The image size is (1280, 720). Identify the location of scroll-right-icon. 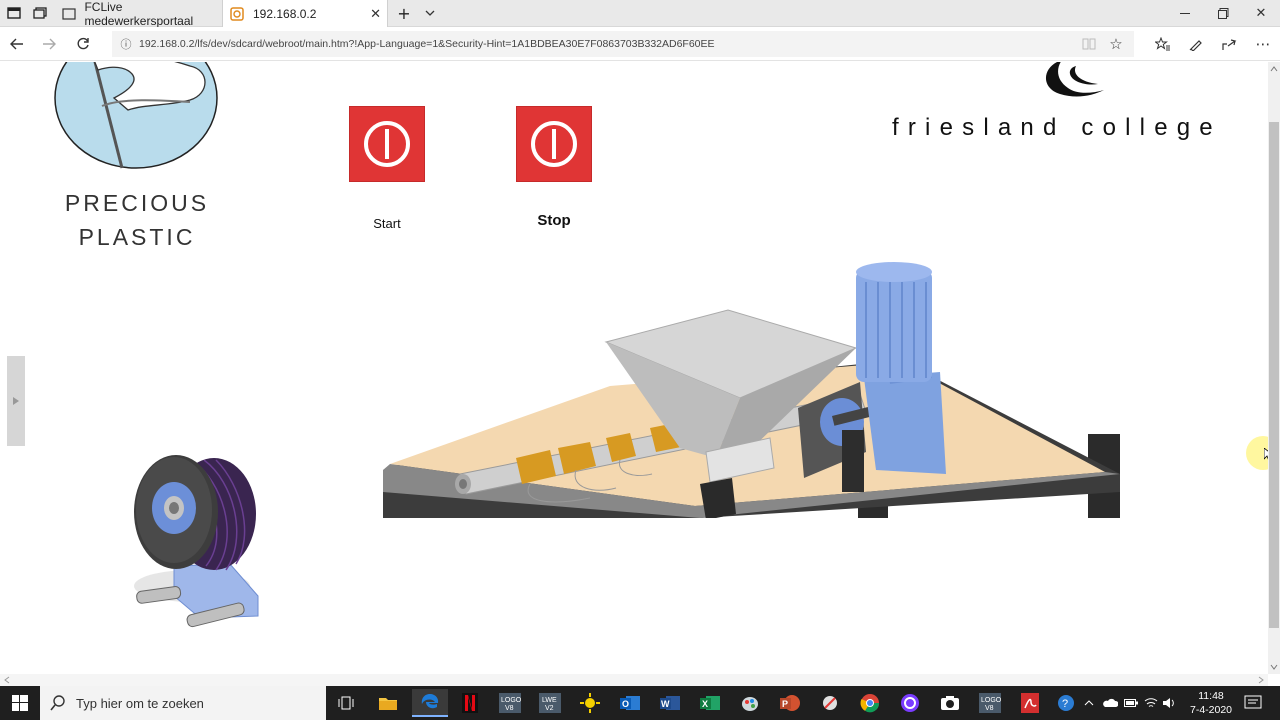
(1261, 680).